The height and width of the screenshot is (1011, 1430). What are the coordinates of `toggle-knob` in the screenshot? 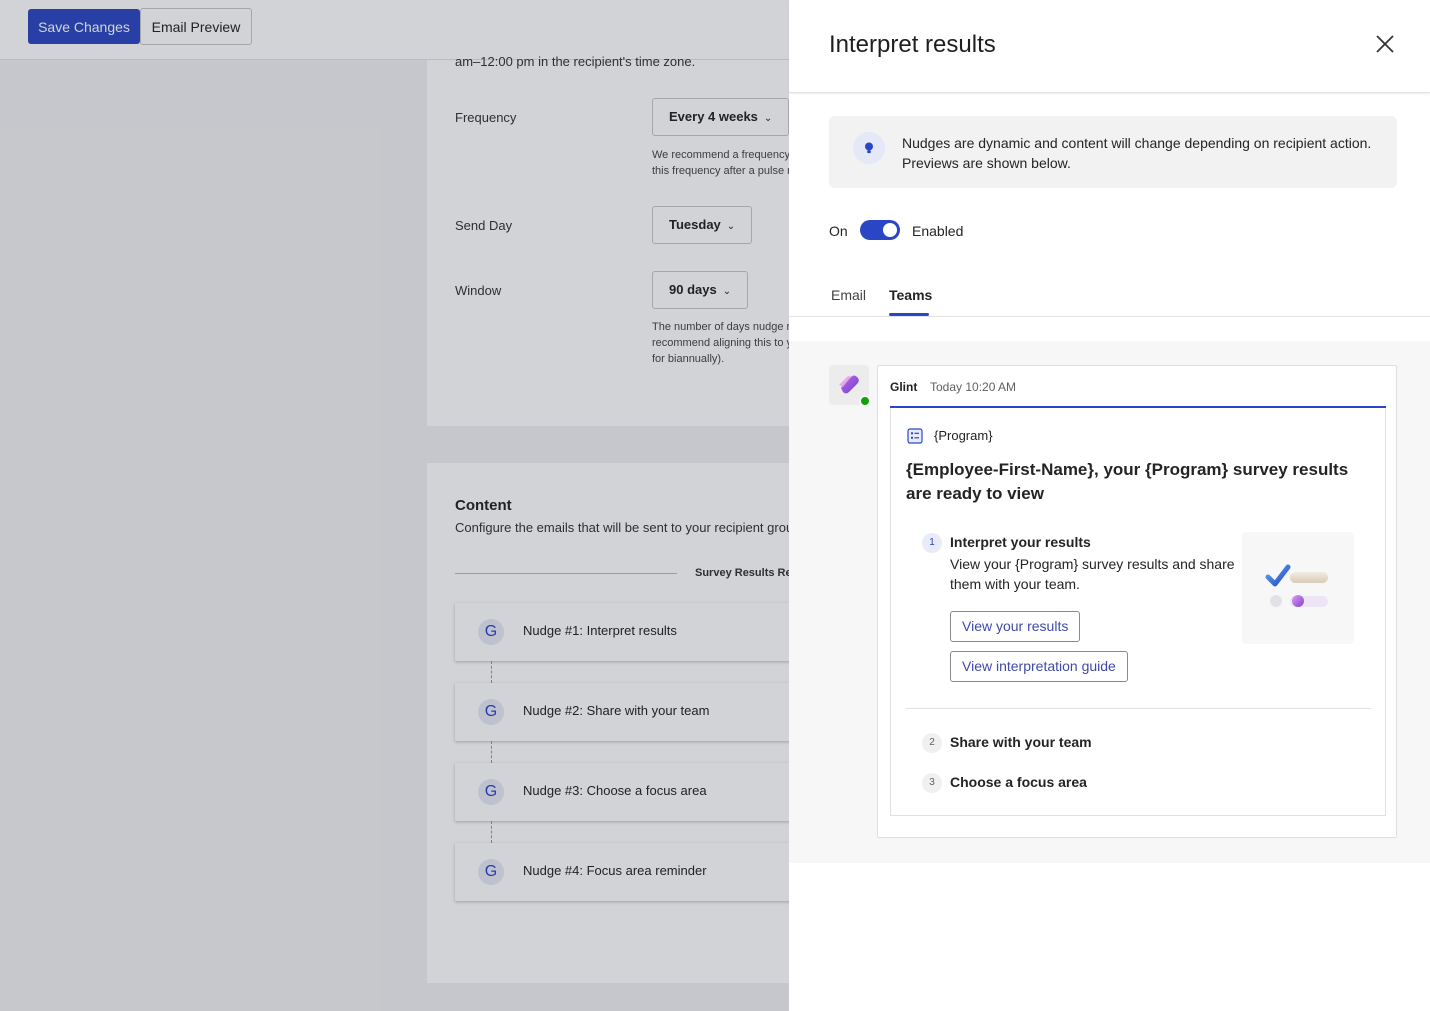 It's located at (890, 230).